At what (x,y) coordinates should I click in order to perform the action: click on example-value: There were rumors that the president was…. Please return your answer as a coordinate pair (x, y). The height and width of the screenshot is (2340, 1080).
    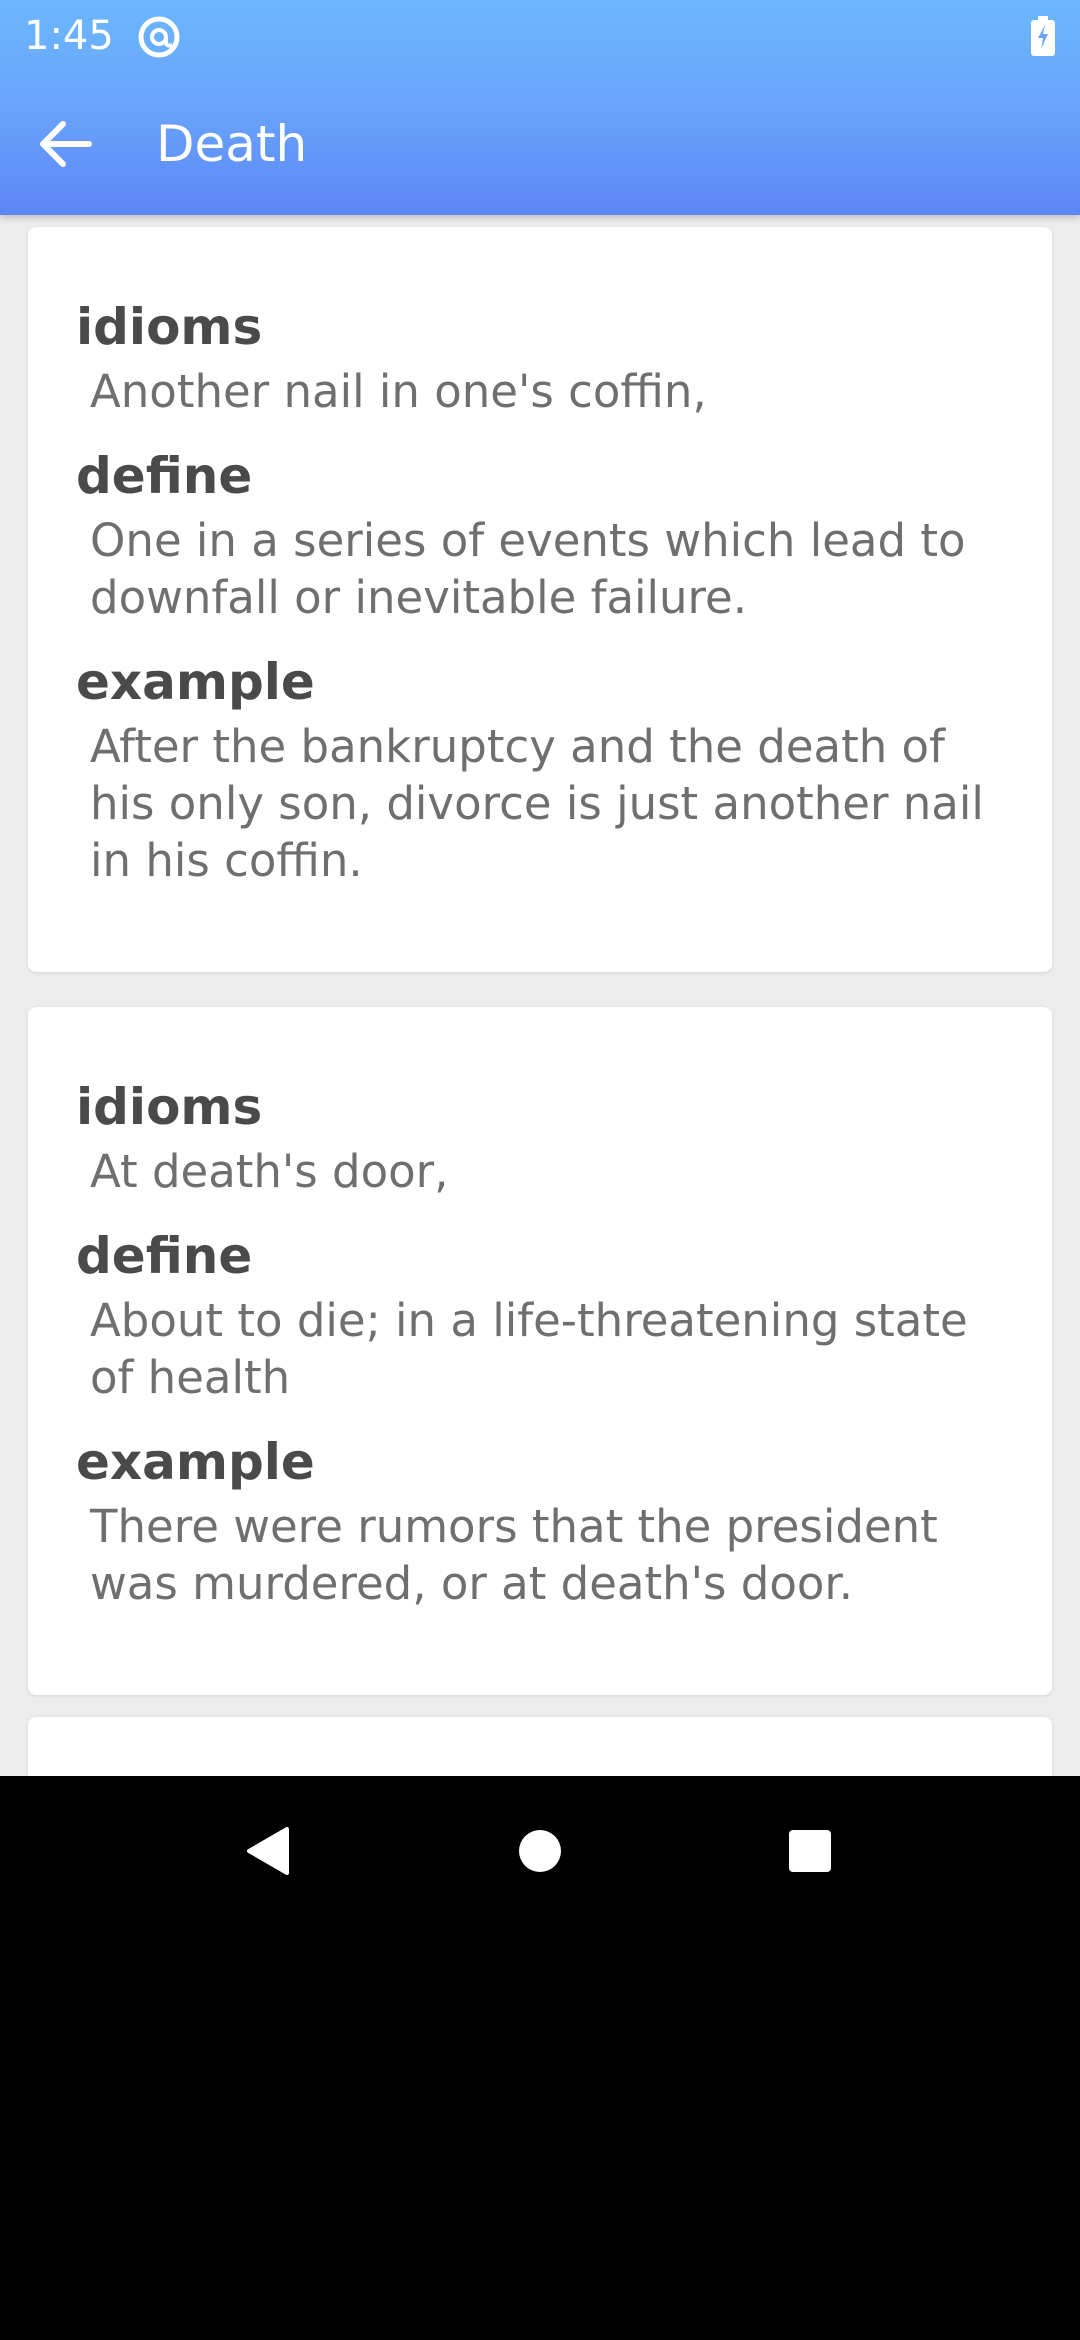
    Looking at the image, I should click on (514, 1555).